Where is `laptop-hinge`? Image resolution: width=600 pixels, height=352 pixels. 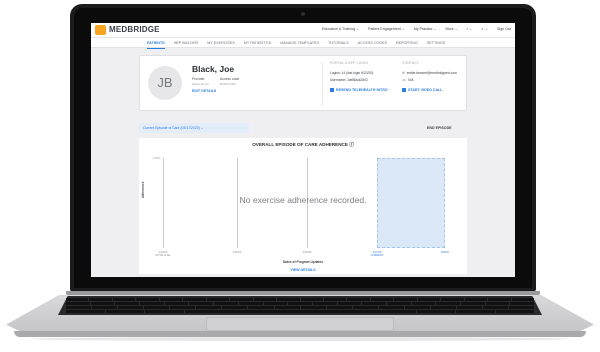
laptop-hinge is located at coordinates (303, 293).